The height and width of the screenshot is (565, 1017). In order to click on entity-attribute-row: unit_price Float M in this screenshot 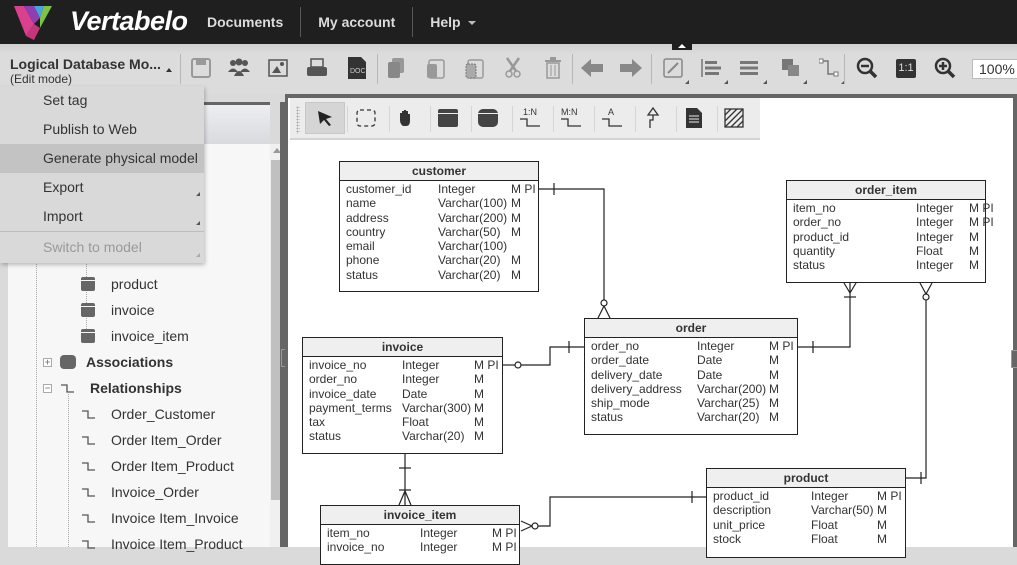, I will do `click(806, 525)`.